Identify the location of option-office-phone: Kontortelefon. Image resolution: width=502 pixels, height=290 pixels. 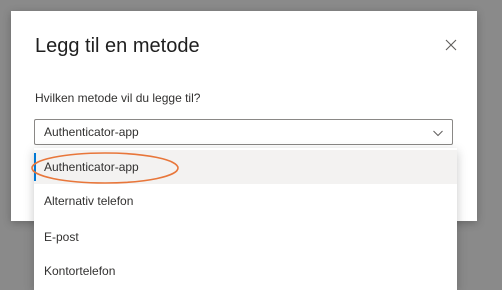
(245, 271).